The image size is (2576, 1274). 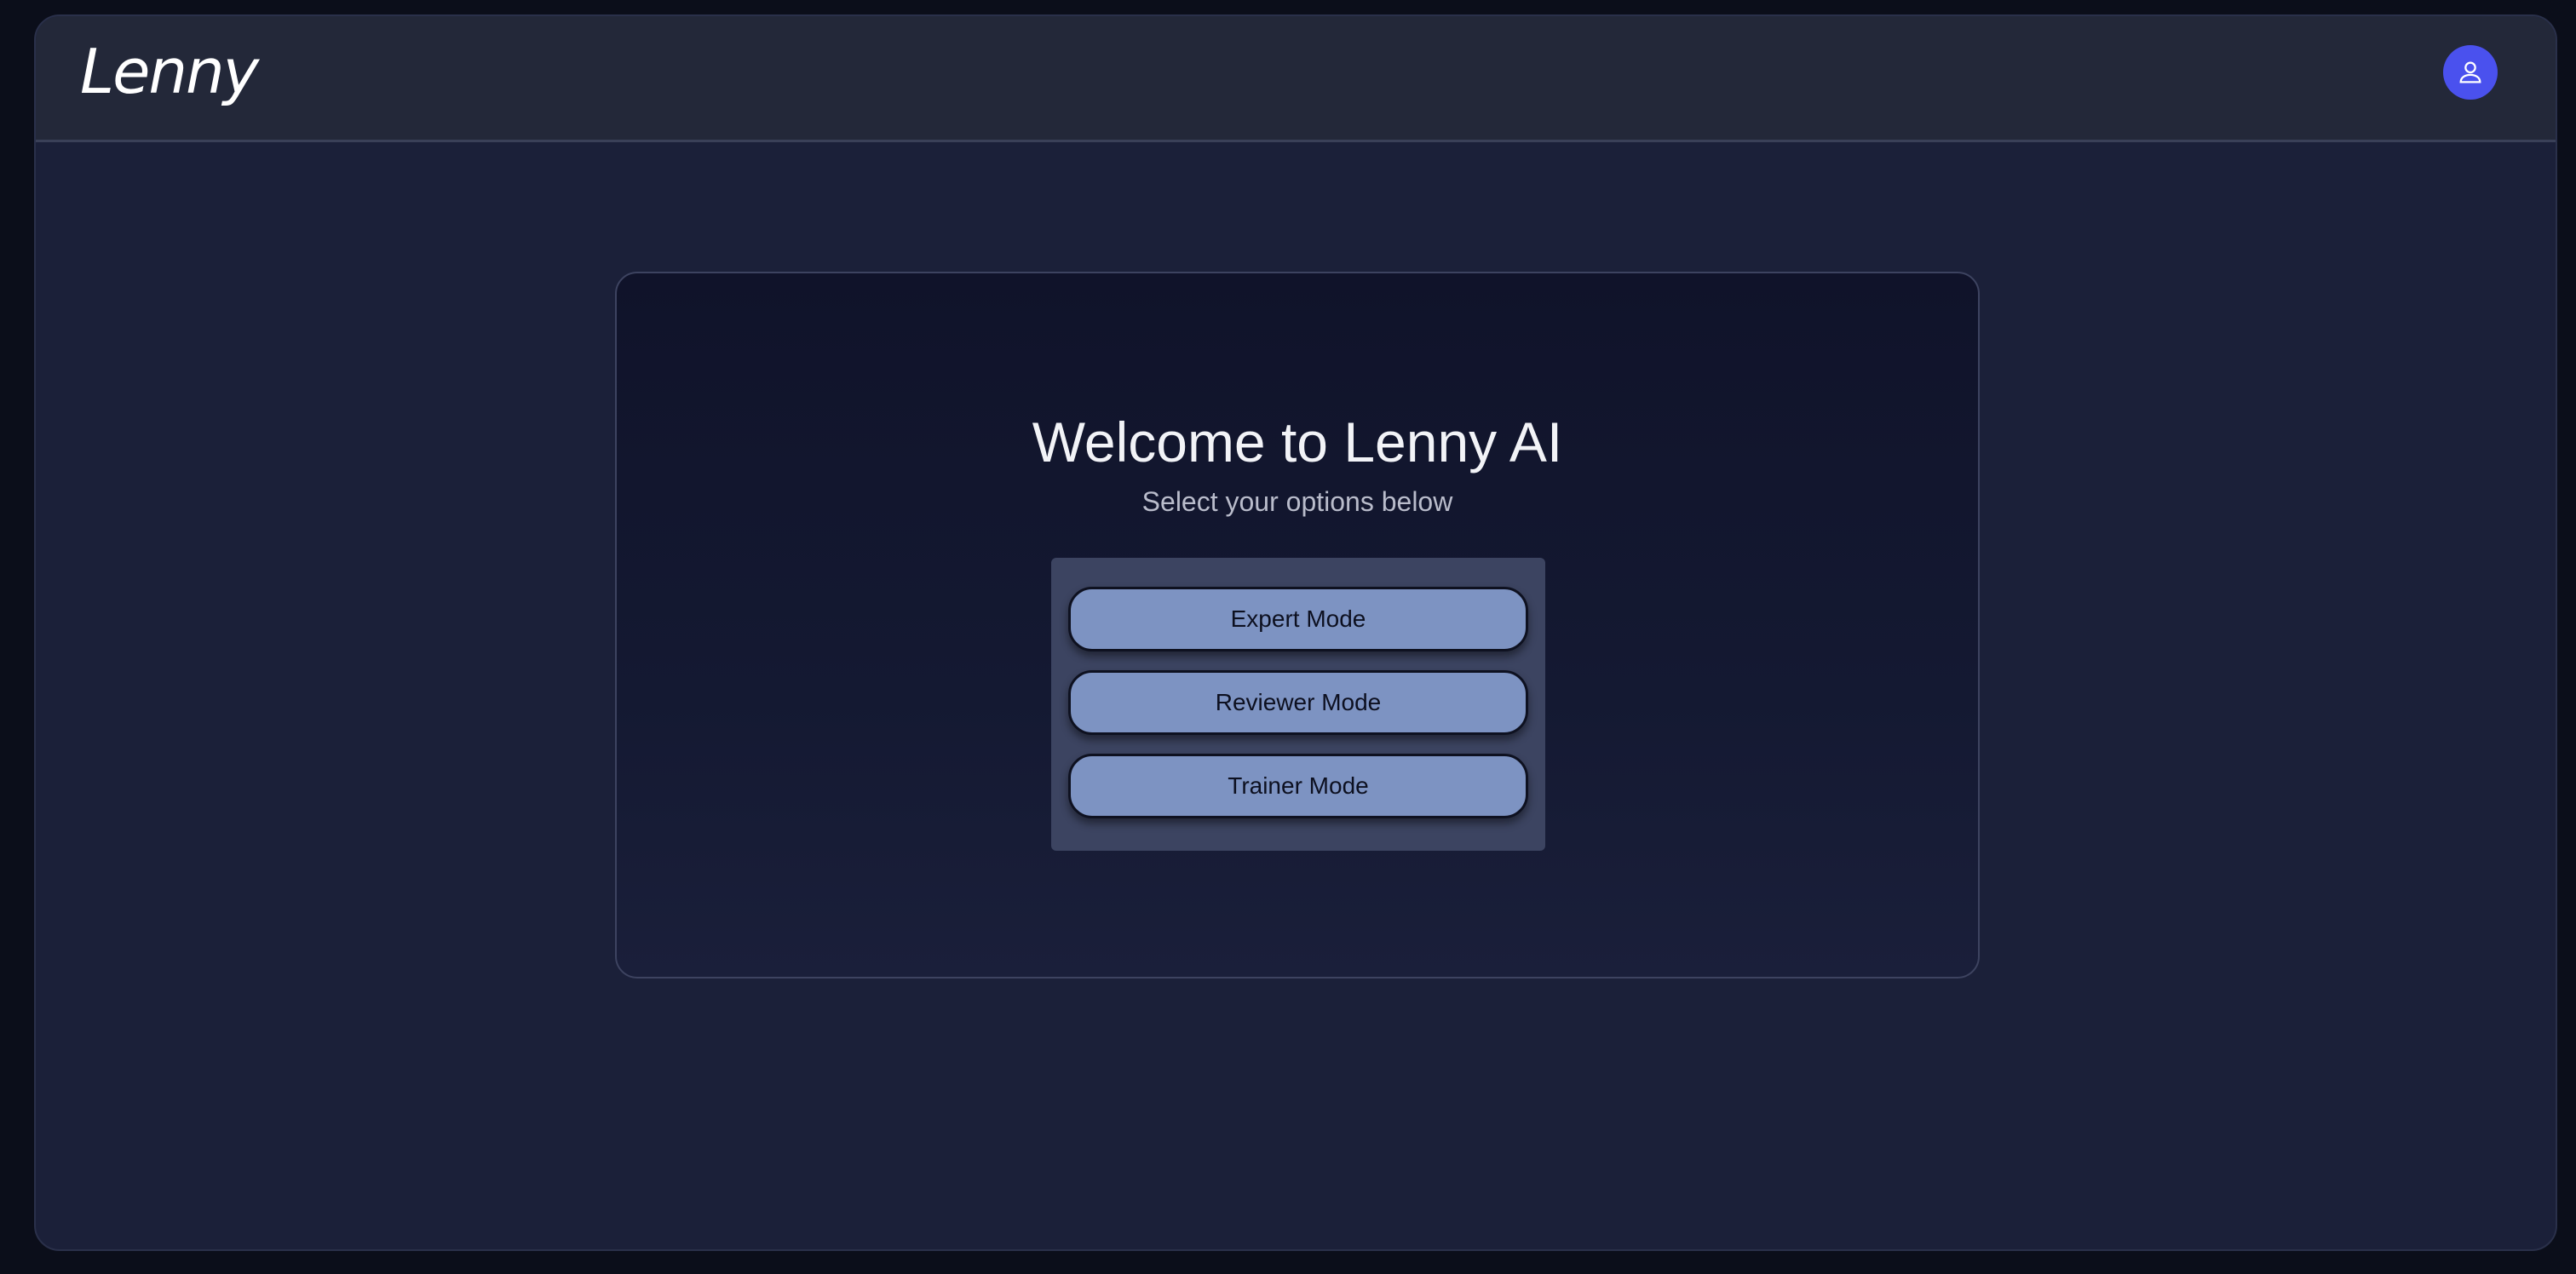 I want to click on page-subtitle: Select your options below, so click(x=1297, y=501).